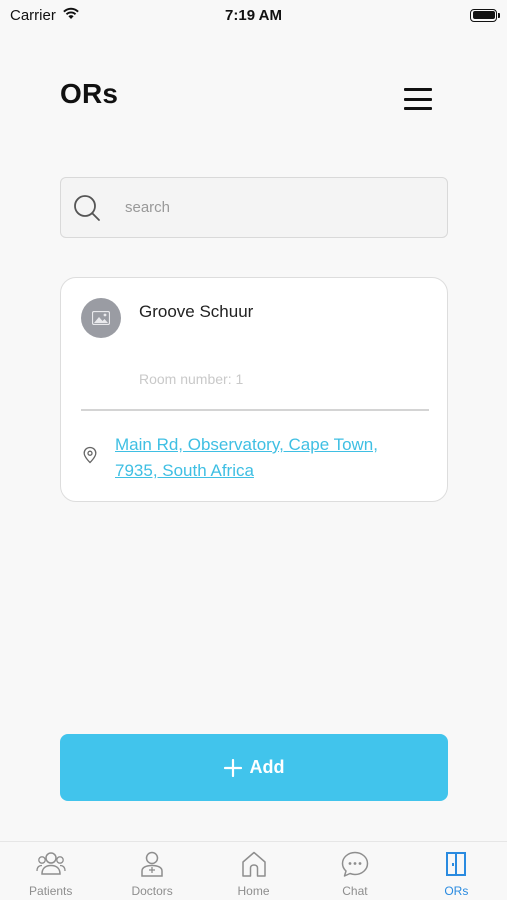 This screenshot has width=507, height=900. Describe the element at coordinates (89, 93) in the screenshot. I see `page-title: ORs` at that location.